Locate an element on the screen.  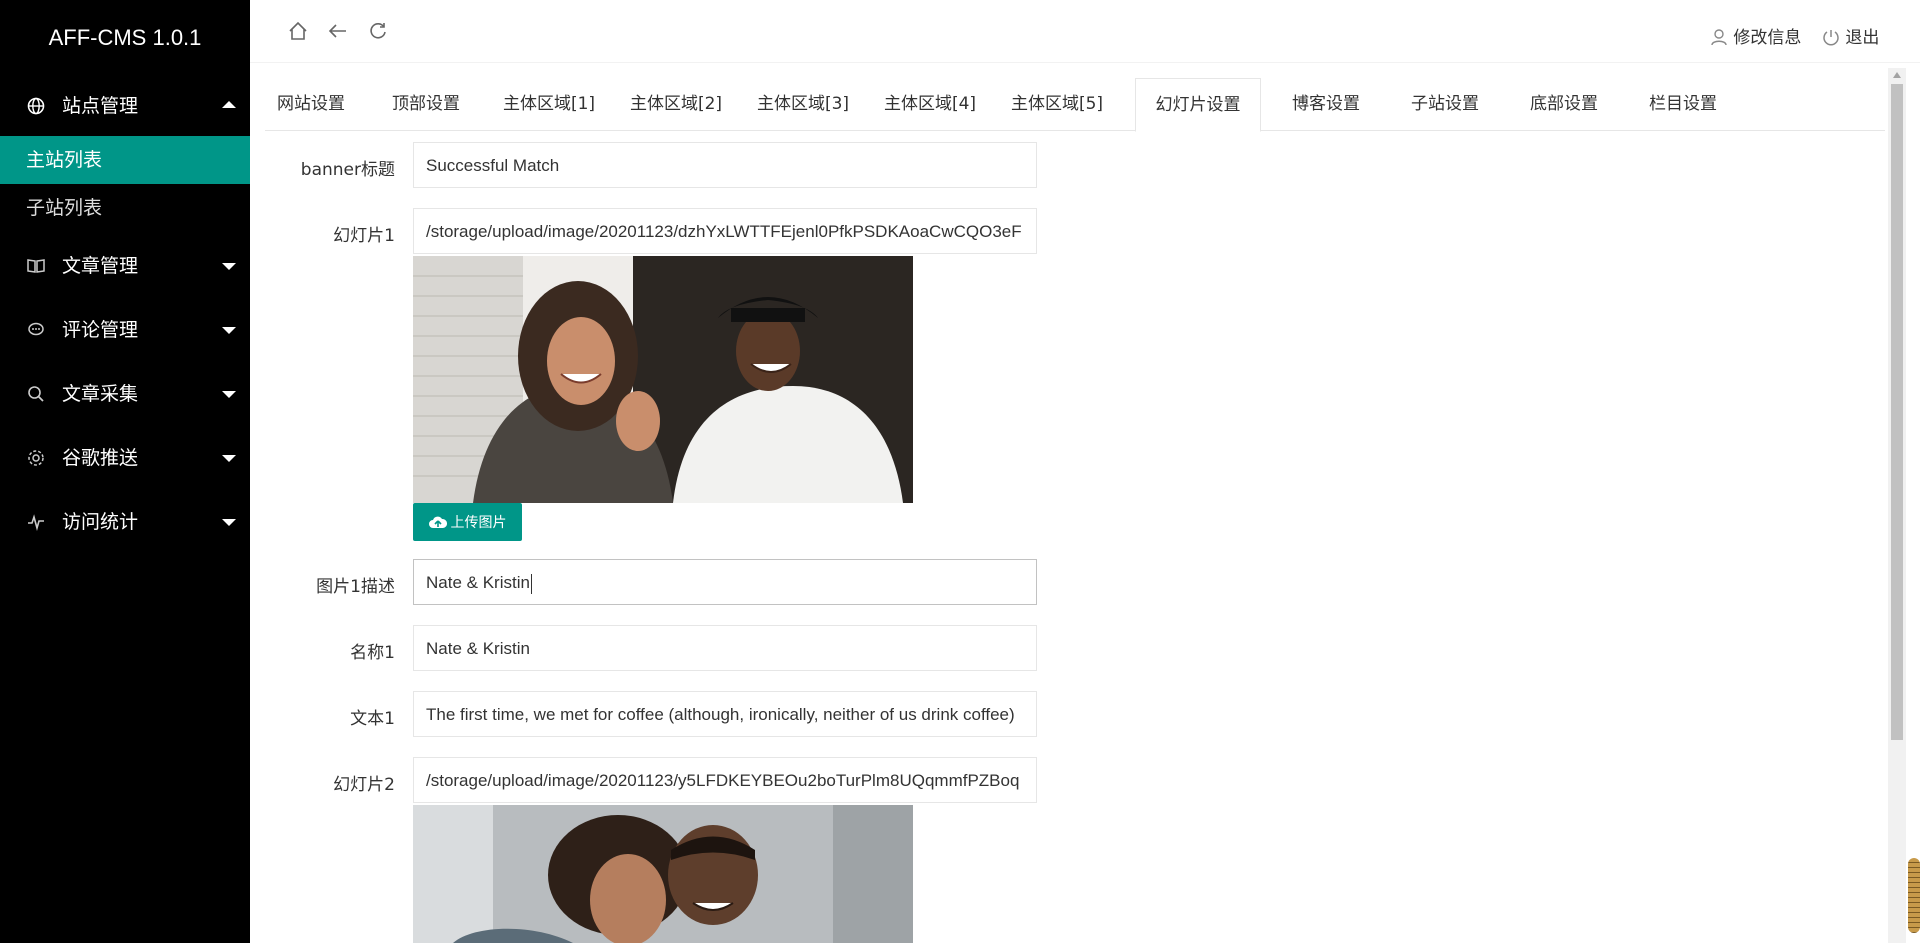
sidebar-group-collect: 文章采集 is located at coordinates (125, 394).